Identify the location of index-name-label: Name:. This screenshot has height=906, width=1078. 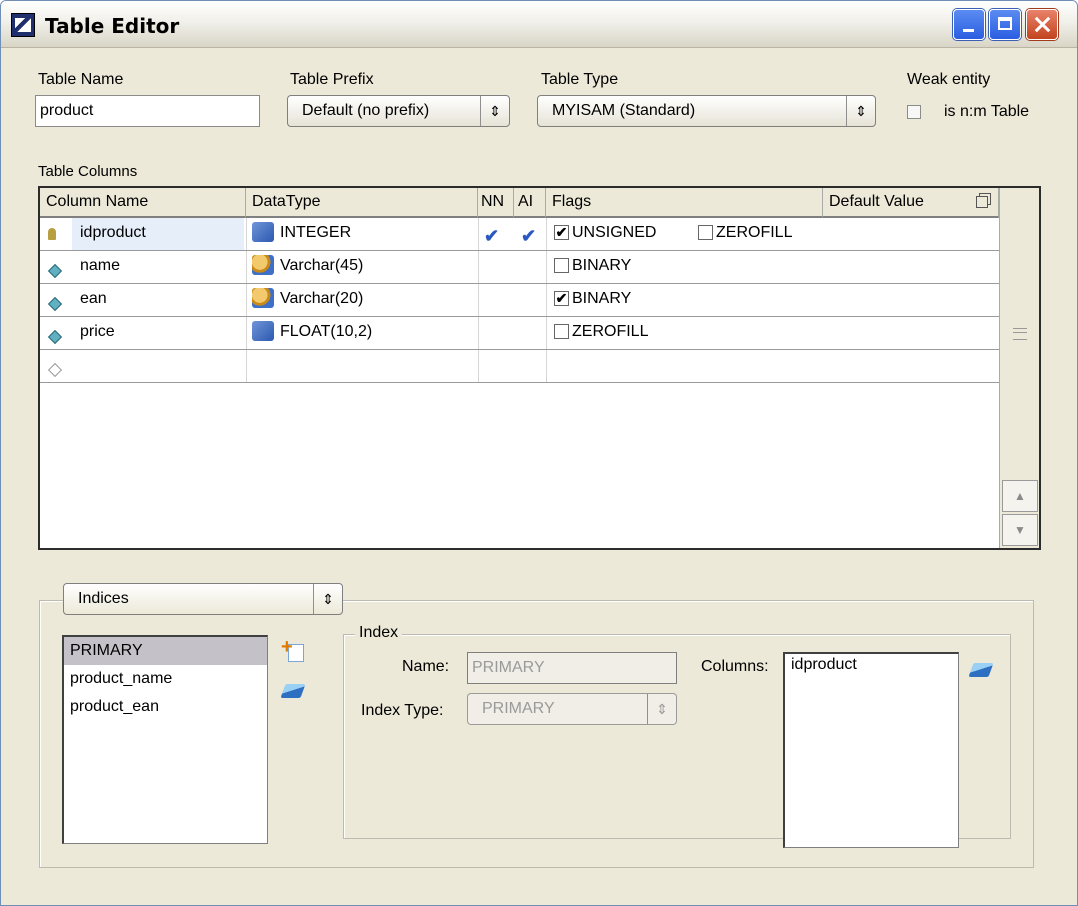
(426, 666).